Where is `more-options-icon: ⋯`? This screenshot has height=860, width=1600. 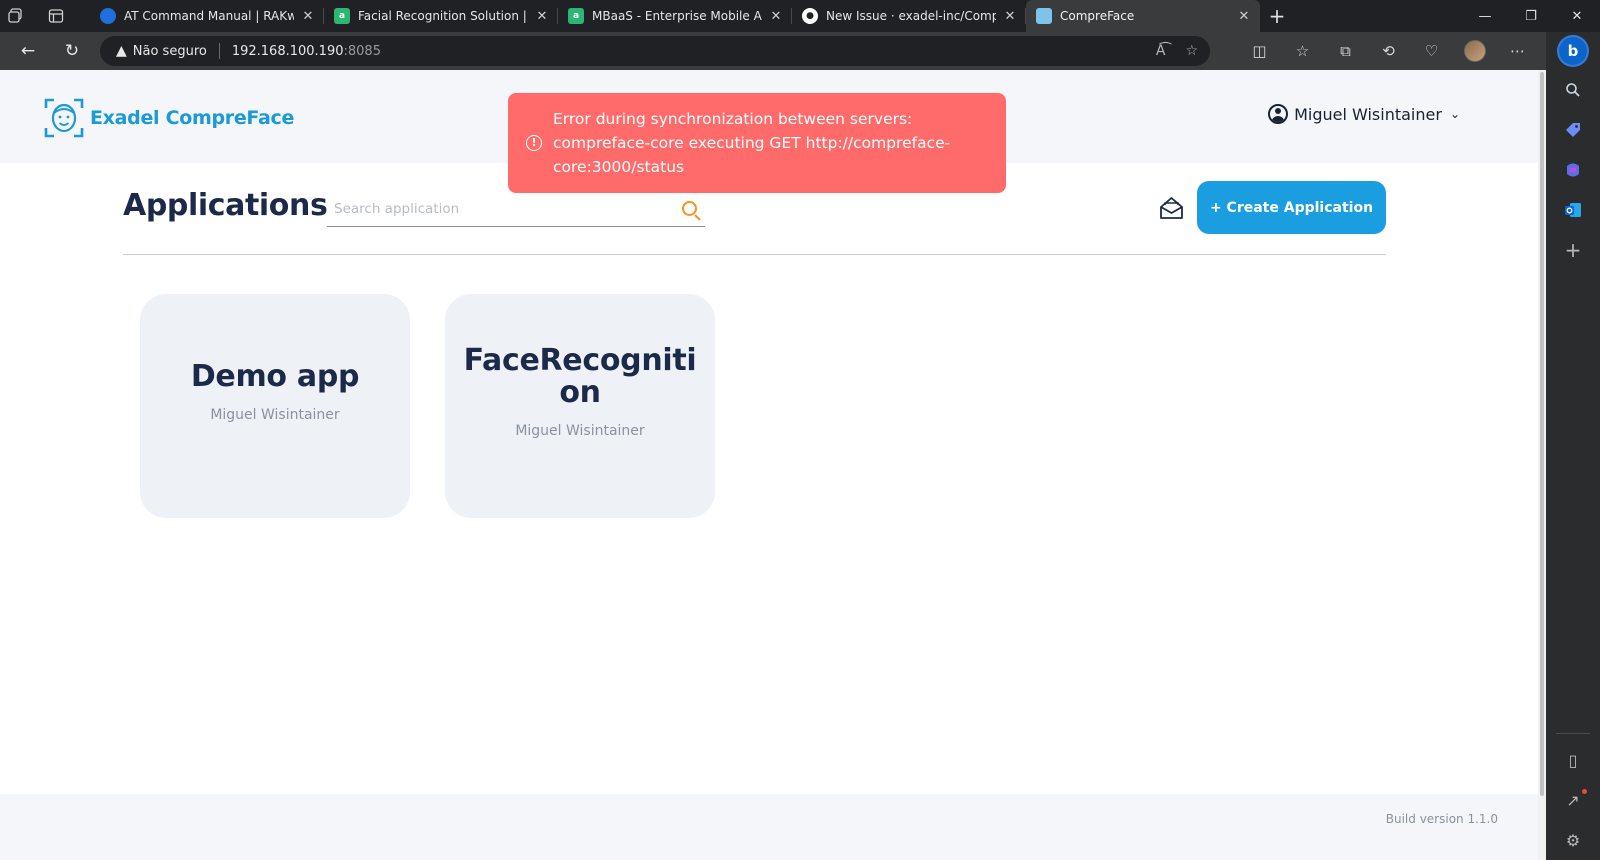
more-options-icon: ⋯ is located at coordinates (1517, 51).